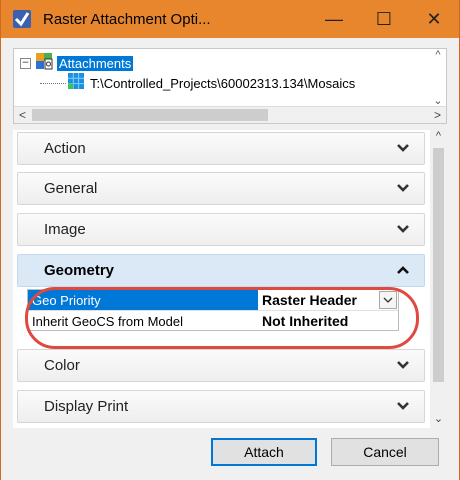 This screenshot has height=480, width=460. I want to click on property-name: Geo Priority, so click(143, 300).